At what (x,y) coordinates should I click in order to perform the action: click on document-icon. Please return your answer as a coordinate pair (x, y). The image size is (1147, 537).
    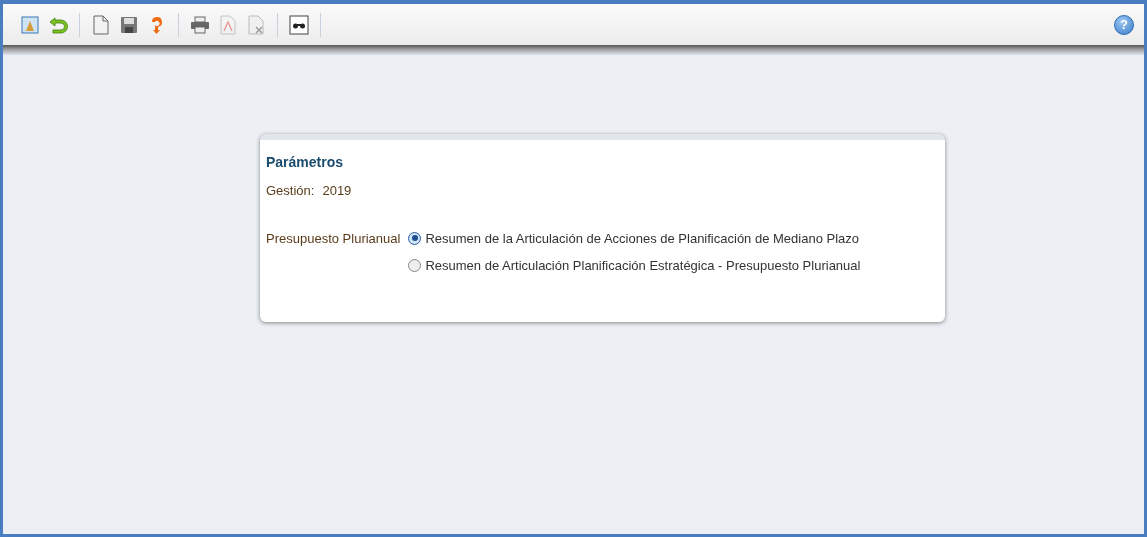
    Looking at the image, I should click on (101, 24).